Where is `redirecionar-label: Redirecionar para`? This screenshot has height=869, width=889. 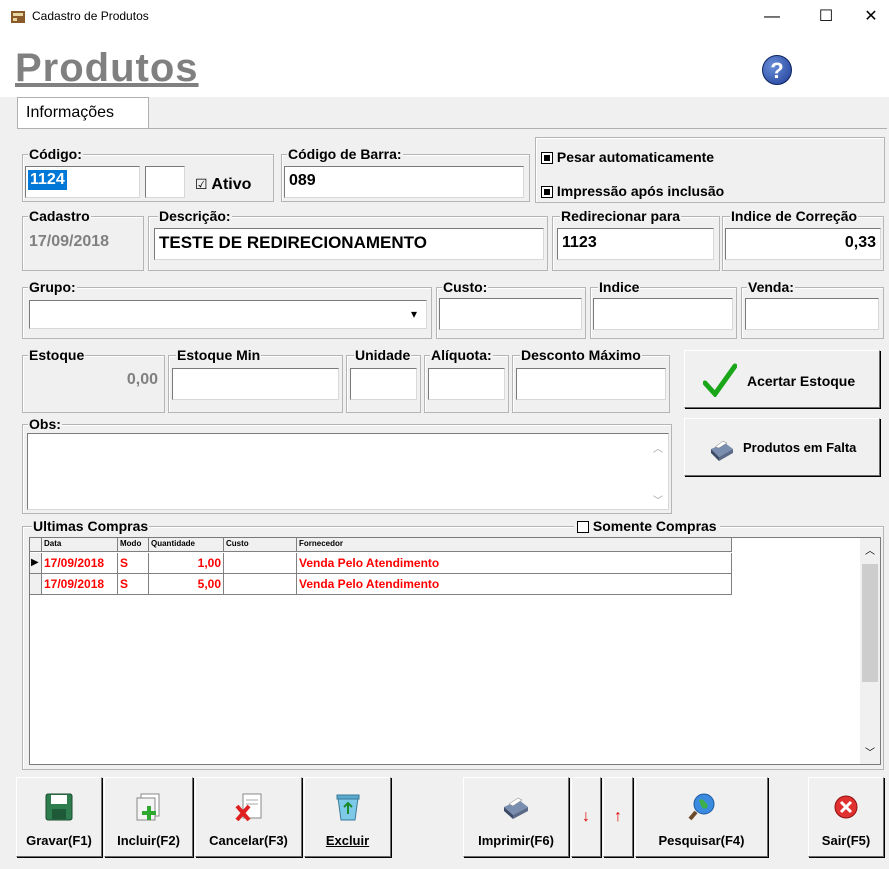 redirecionar-label: Redirecionar para is located at coordinates (621, 216).